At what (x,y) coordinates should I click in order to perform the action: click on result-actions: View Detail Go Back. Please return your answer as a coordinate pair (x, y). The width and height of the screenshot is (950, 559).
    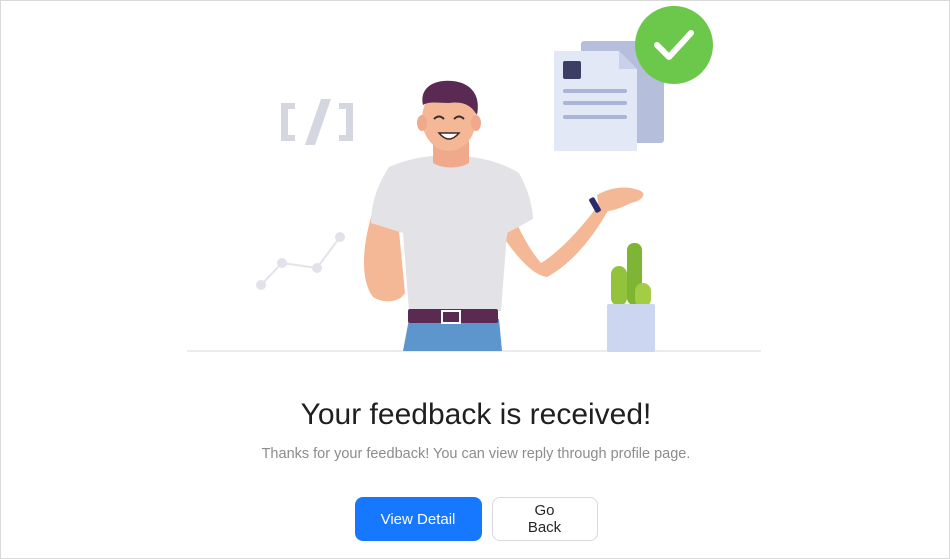
    Looking at the image, I should click on (475, 519).